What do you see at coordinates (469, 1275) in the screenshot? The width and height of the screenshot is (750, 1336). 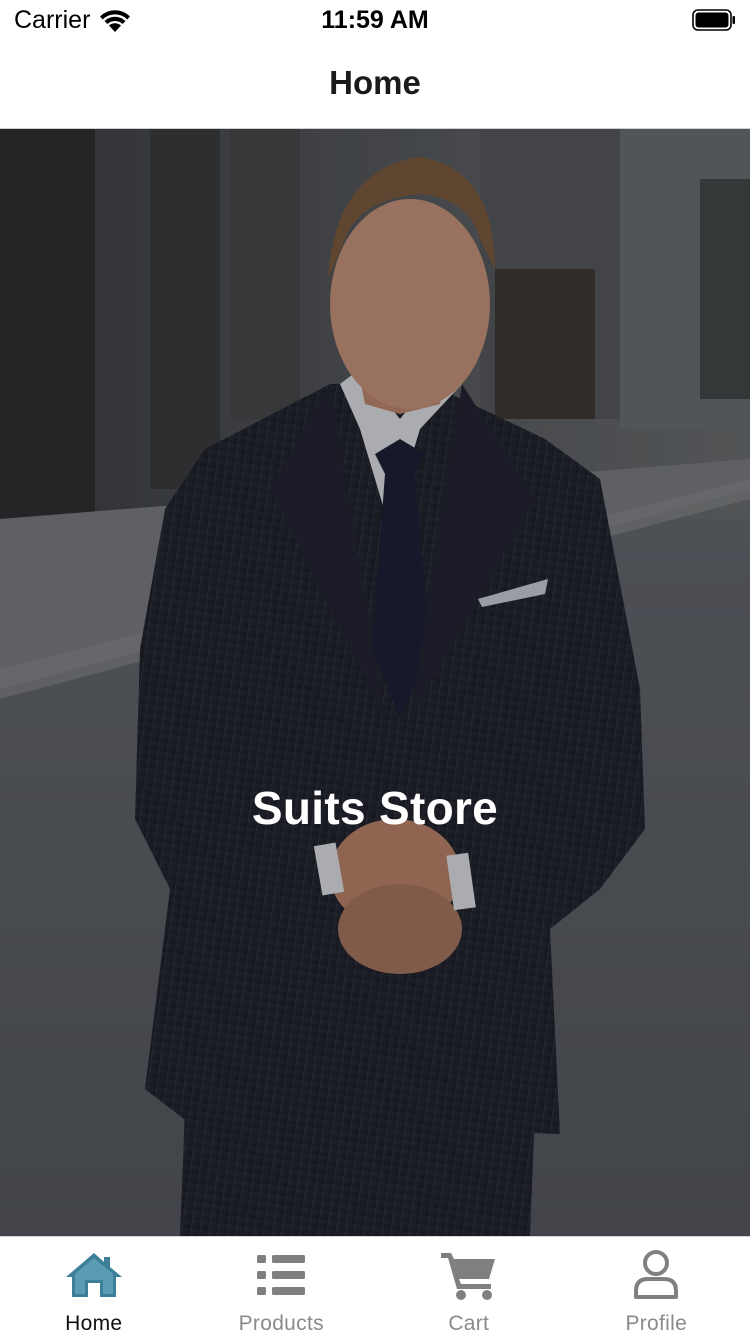 I see `cart-icon` at bounding box center [469, 1275].